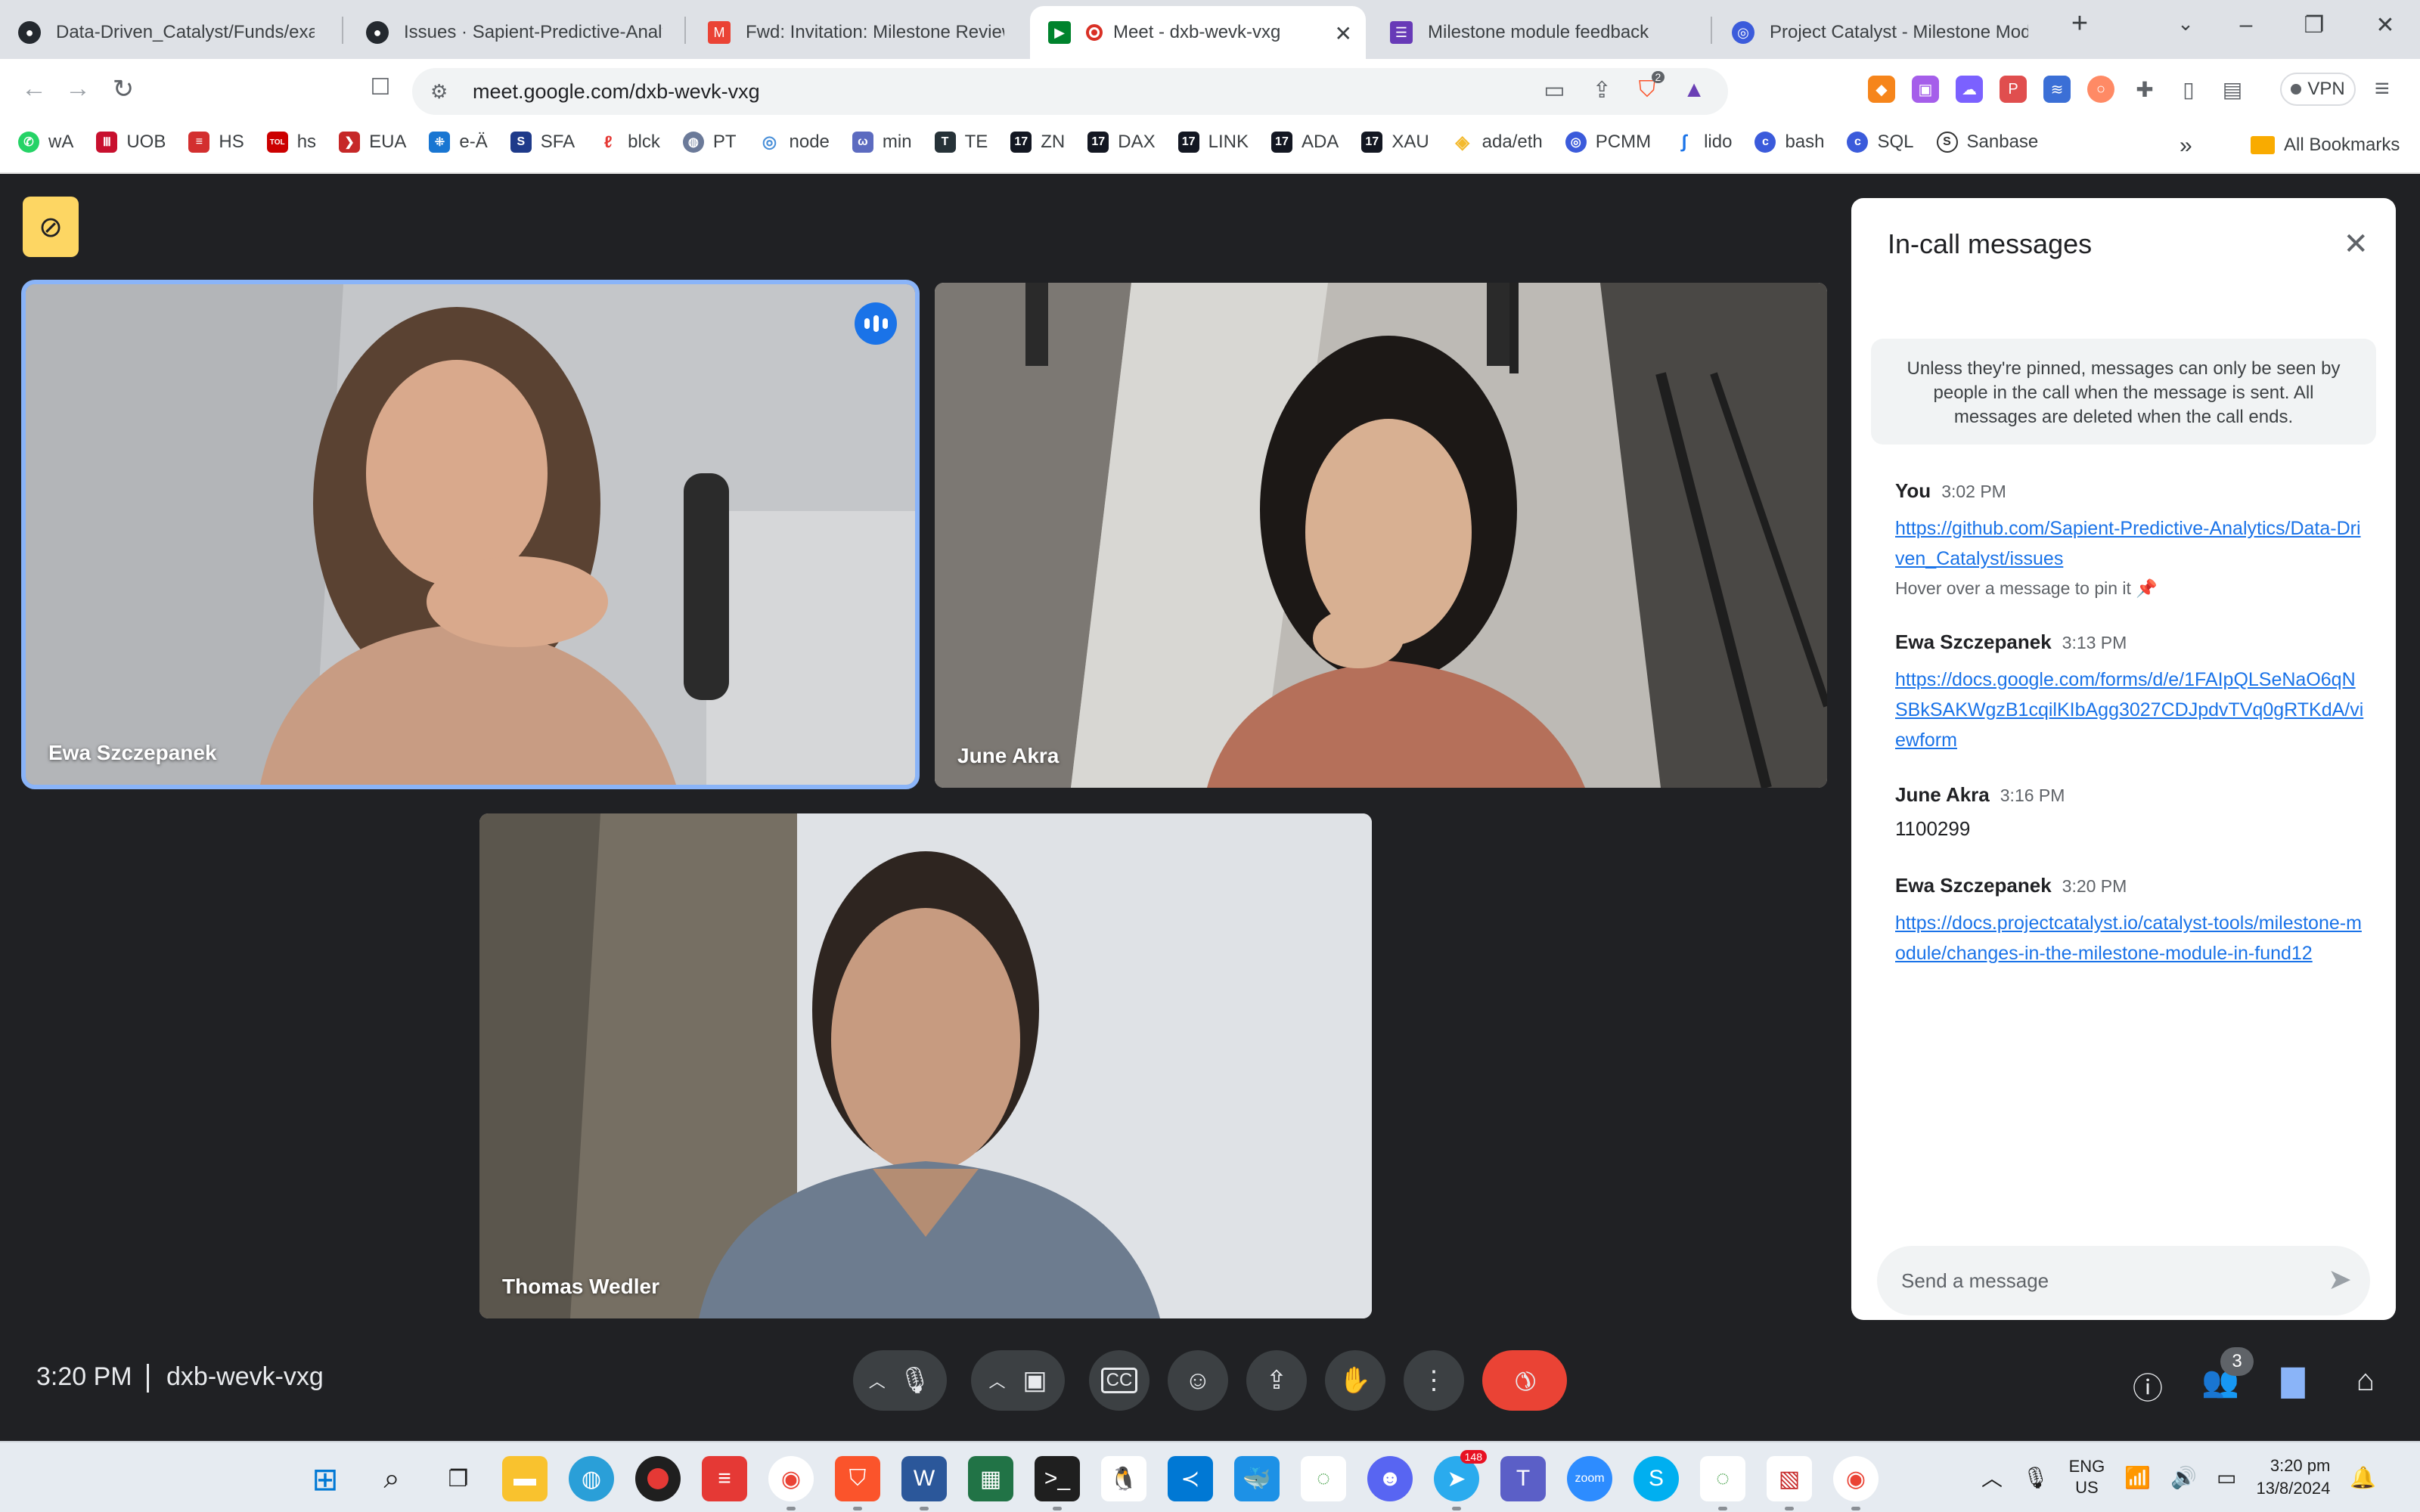 This screenshot has height=1512, width=2420. What do you see at coordinates (380, 87) in the screenshot?
I see `bookmark-icon: ☐` at bounding box center [380, 87].